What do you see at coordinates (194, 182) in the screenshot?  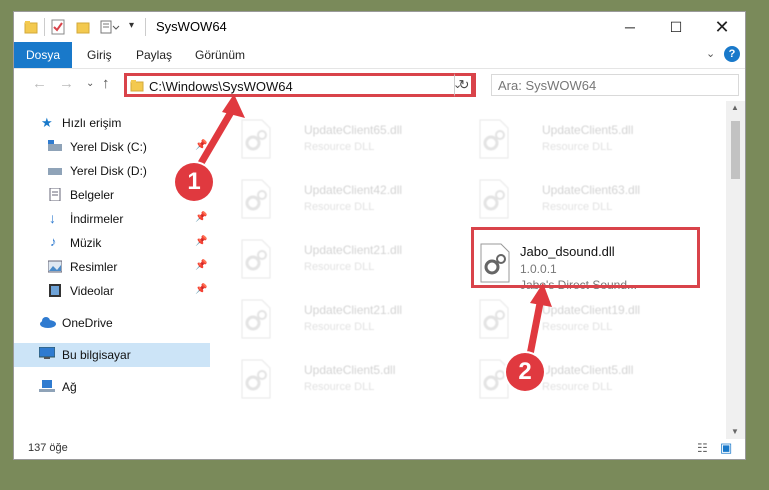 I see `step-1-badge: 1` at bounding box center [194, 182].